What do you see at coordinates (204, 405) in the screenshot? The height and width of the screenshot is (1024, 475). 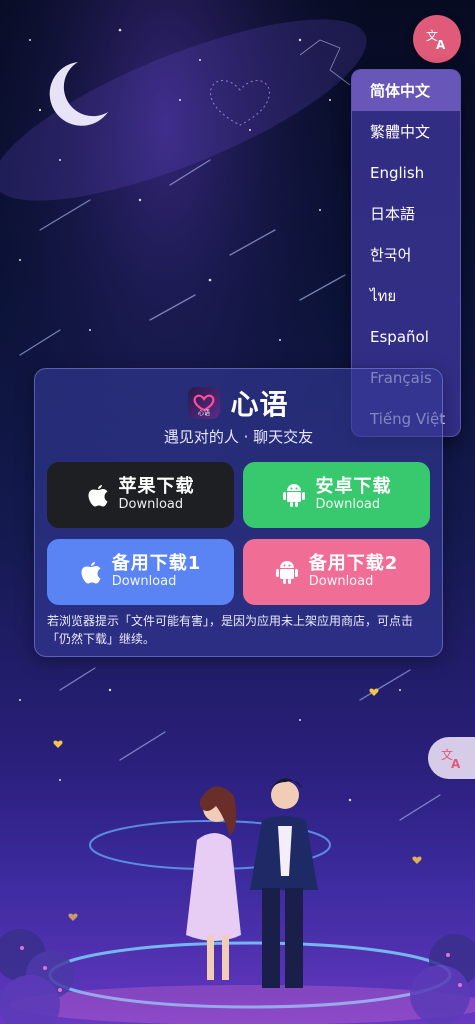 I see `heart-logo-icon: 心语` at bounding box center [204, 405].